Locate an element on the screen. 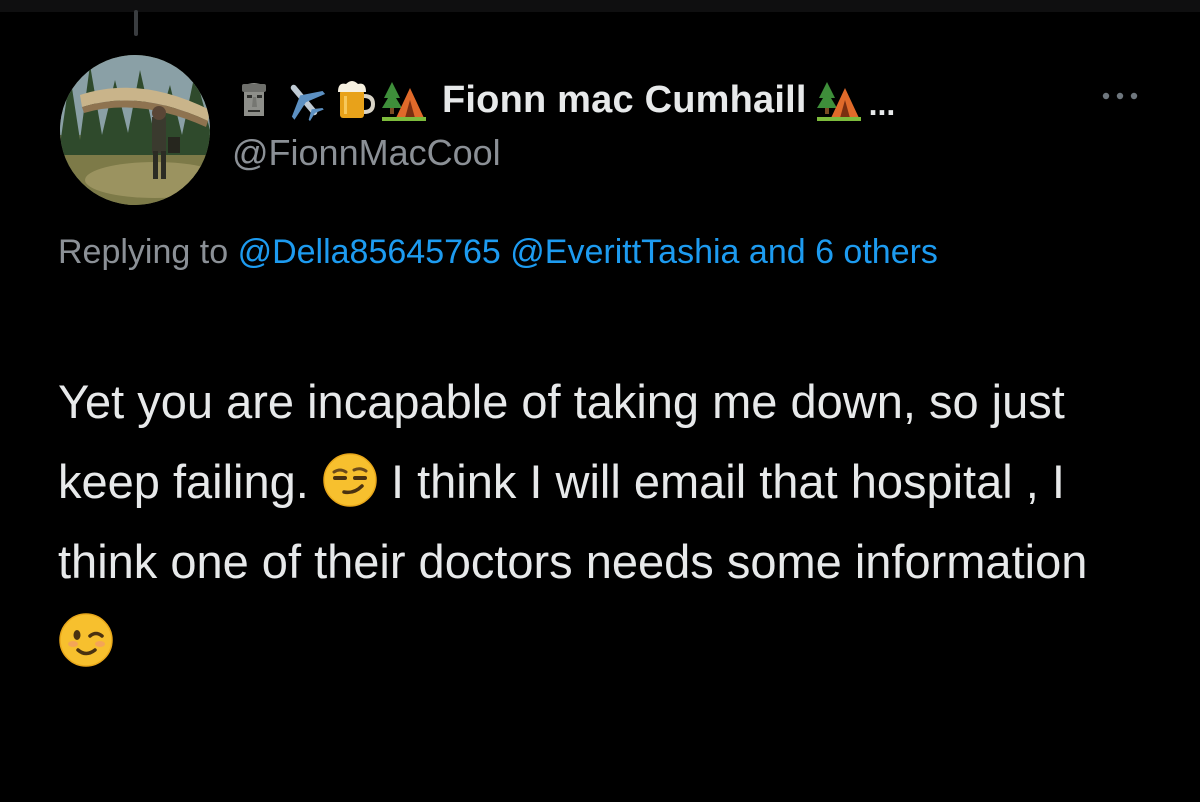 This screenshot has width=1200, height=802. winking-face-icon is located at coordinates (86, 640).